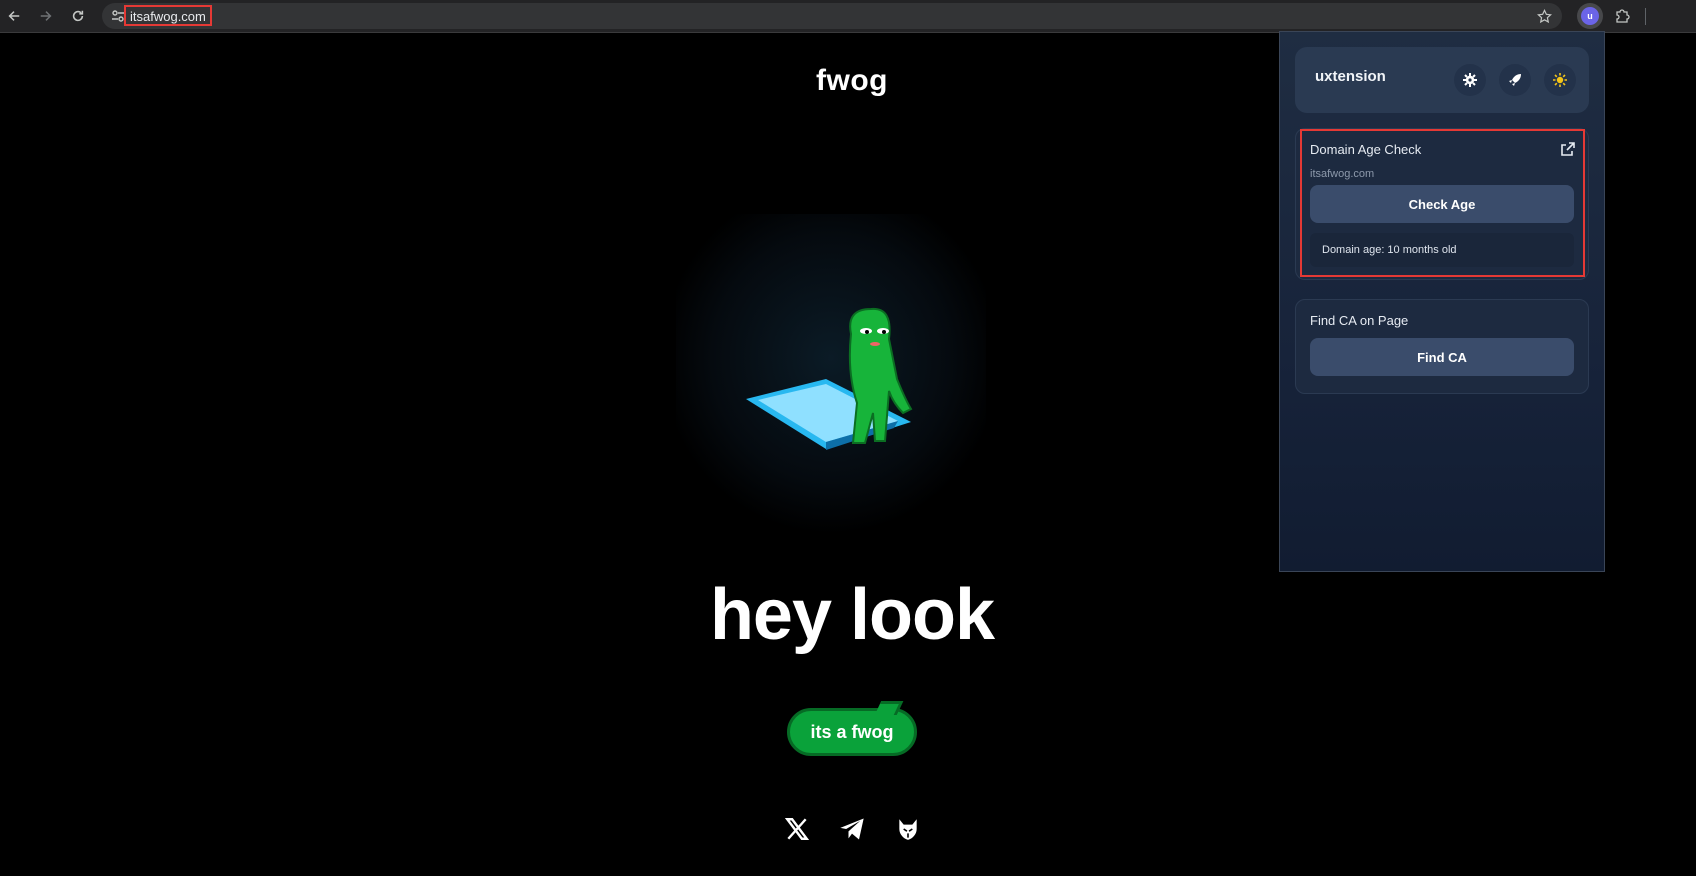 Image resolution: width=1696 pixels, height=876 pixels. I want to click on telegram-link, so click(852, 829).